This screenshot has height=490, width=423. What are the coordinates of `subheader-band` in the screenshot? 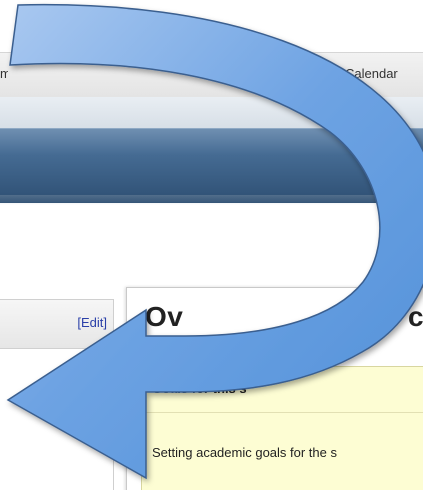 It's located at (211, 112).